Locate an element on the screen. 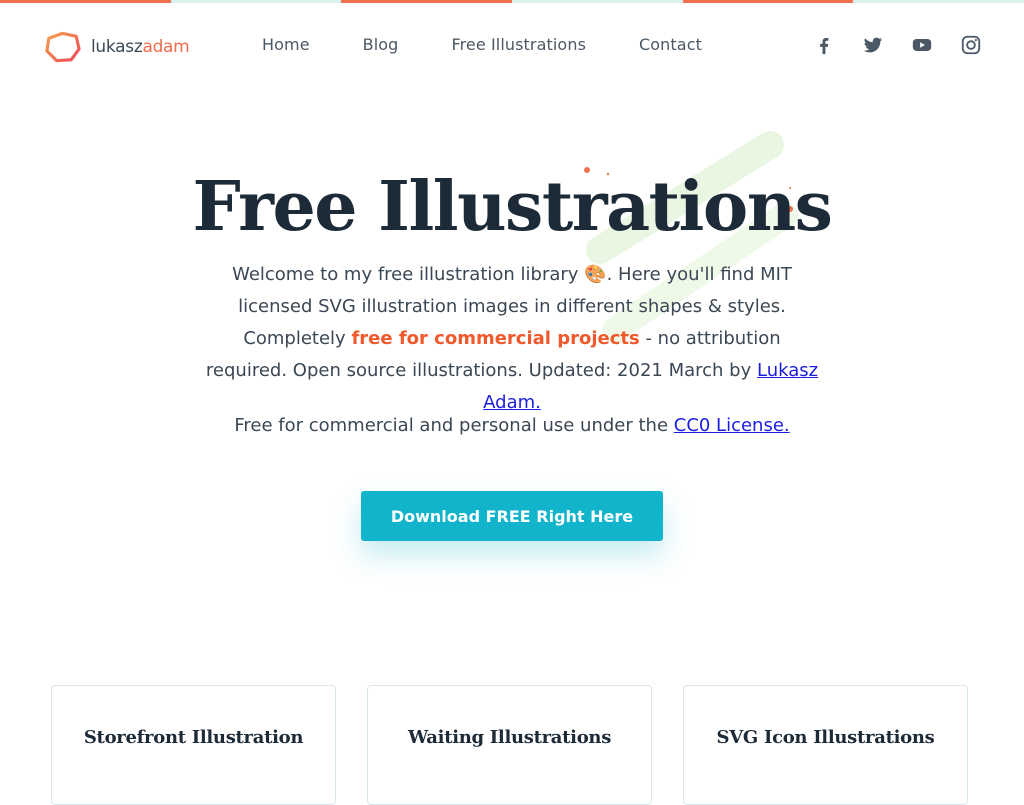 This screenshot has width=1024, height=805. twitter-icon is located at coordinates (873, 45).